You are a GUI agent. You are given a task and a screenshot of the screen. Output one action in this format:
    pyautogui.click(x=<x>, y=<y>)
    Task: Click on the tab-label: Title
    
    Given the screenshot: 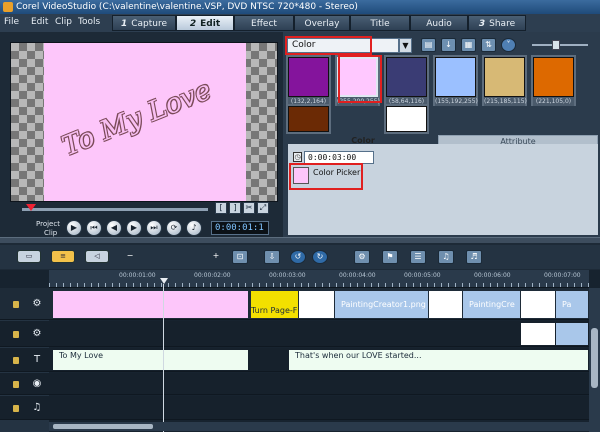 What is the action you would take?
    pyautogui.click(x=380, y=24)
    